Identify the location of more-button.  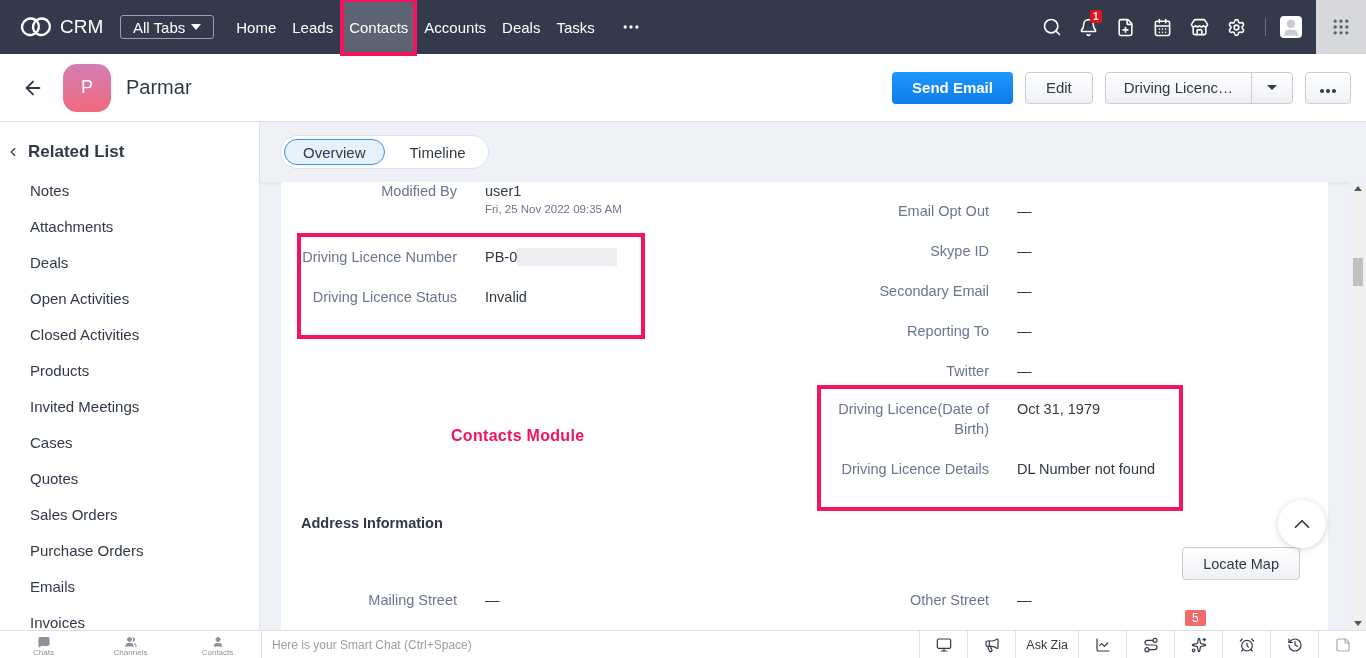
(1328, 87).